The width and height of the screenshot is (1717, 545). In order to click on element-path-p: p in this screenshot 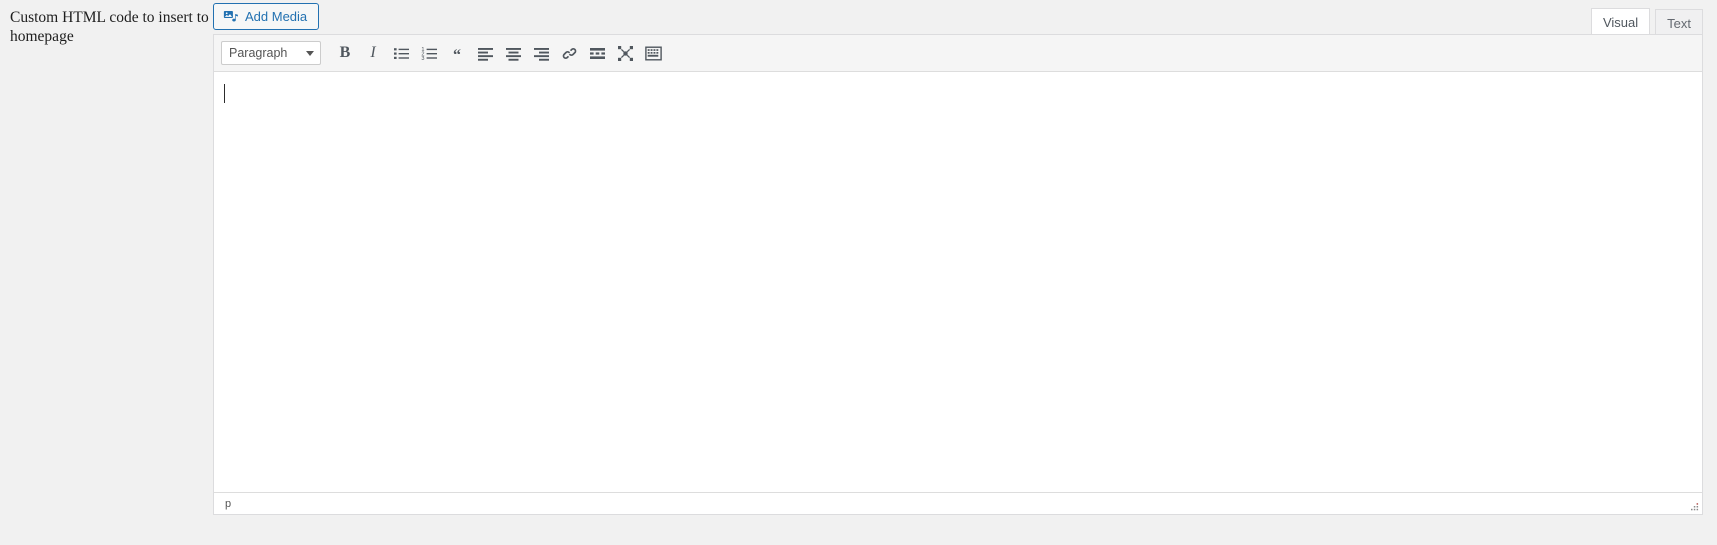, I will do `click(225, 504)`.